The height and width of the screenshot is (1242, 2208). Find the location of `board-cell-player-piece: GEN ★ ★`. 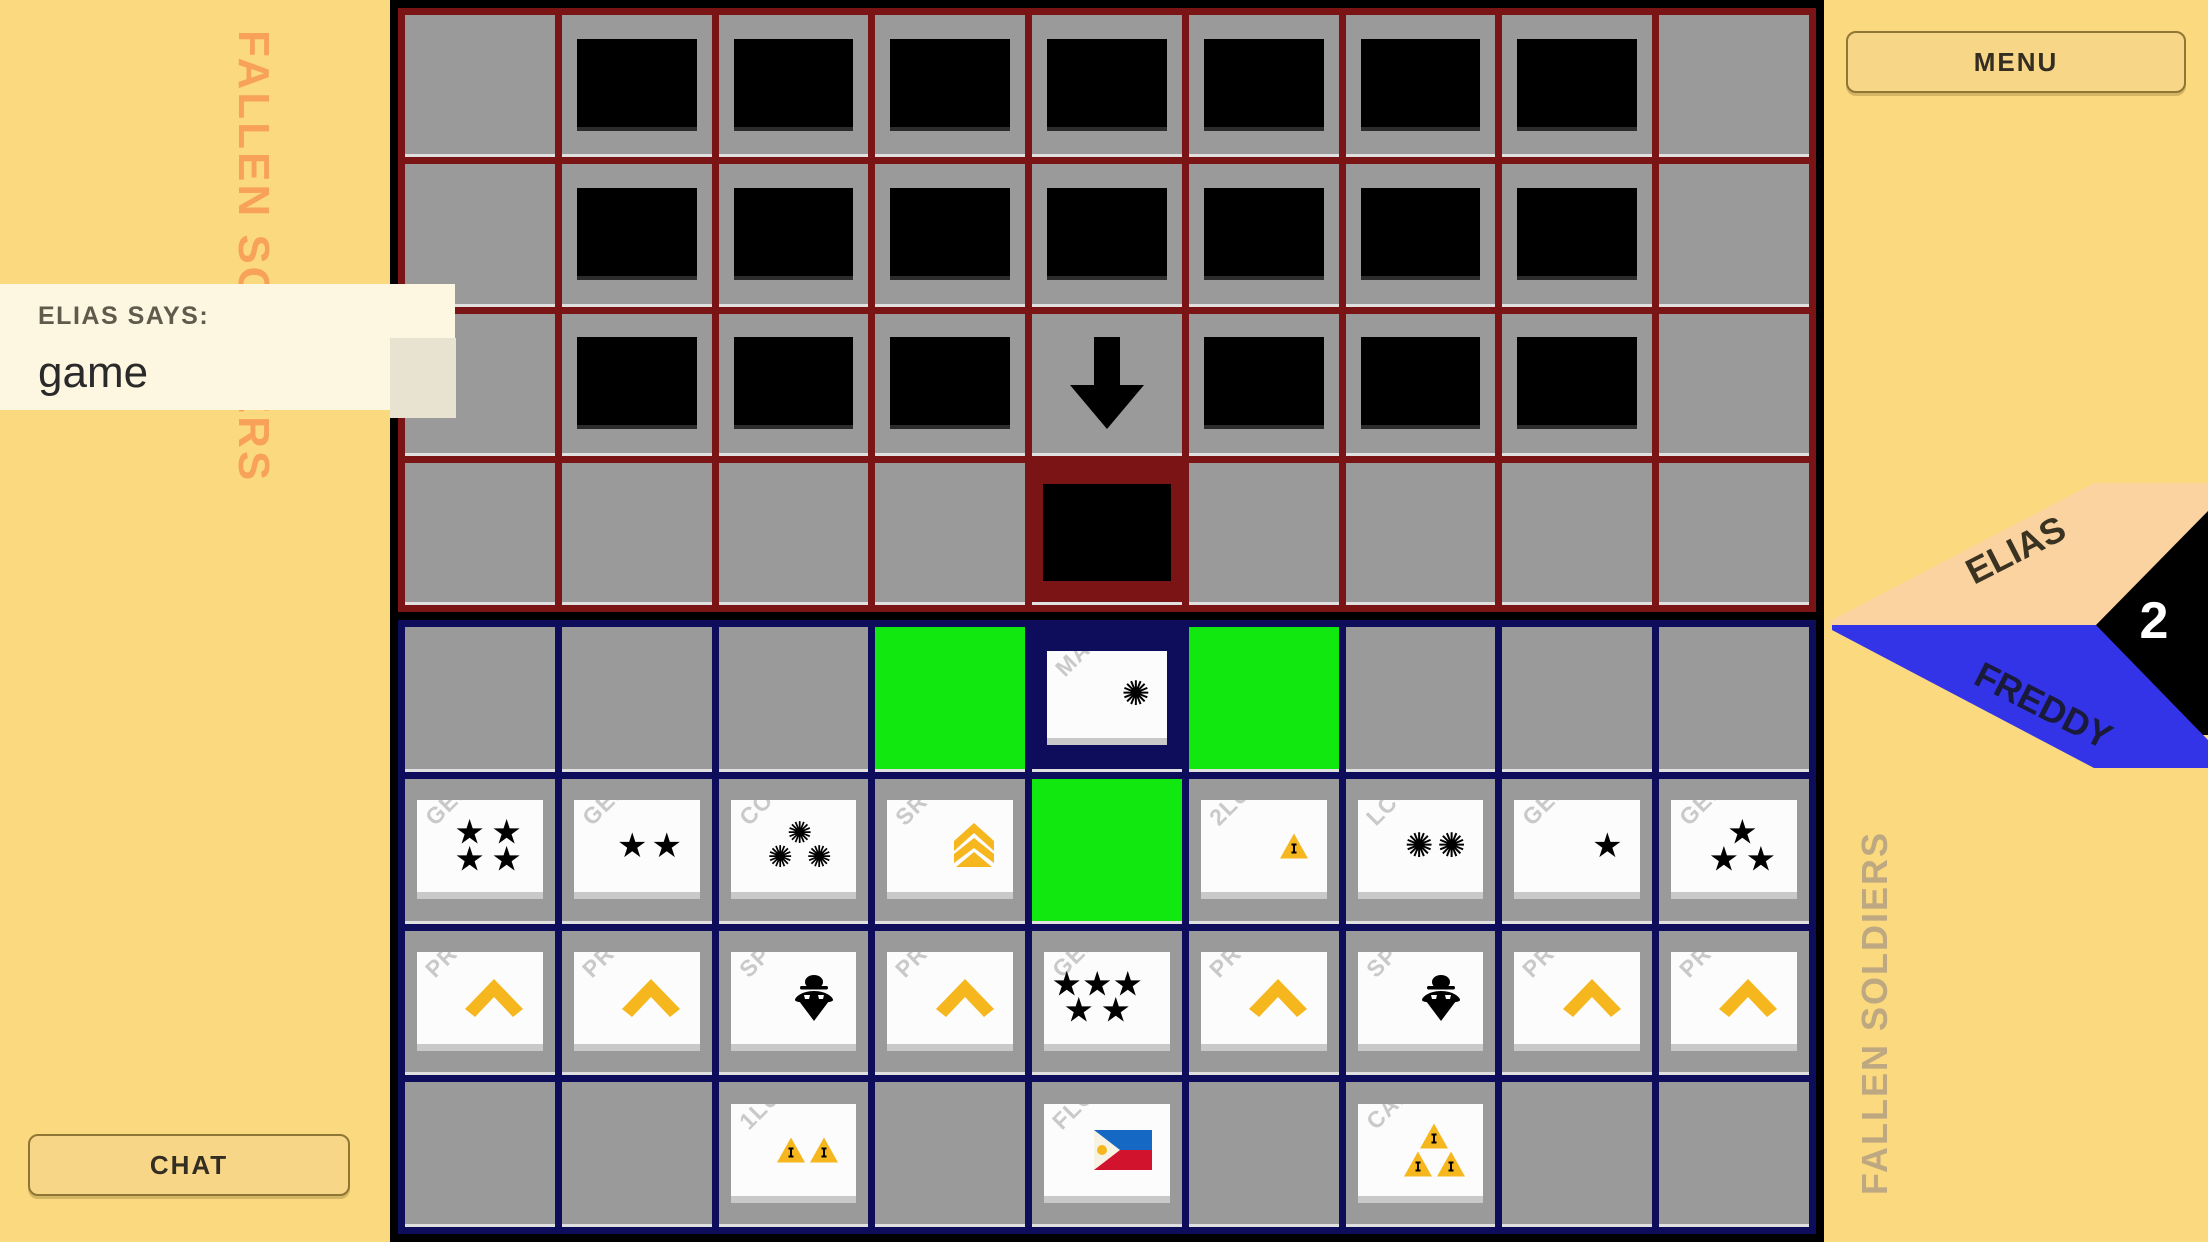

board-cell-player-piece: GEN ★ ★ is located at coordinates (636, 851).